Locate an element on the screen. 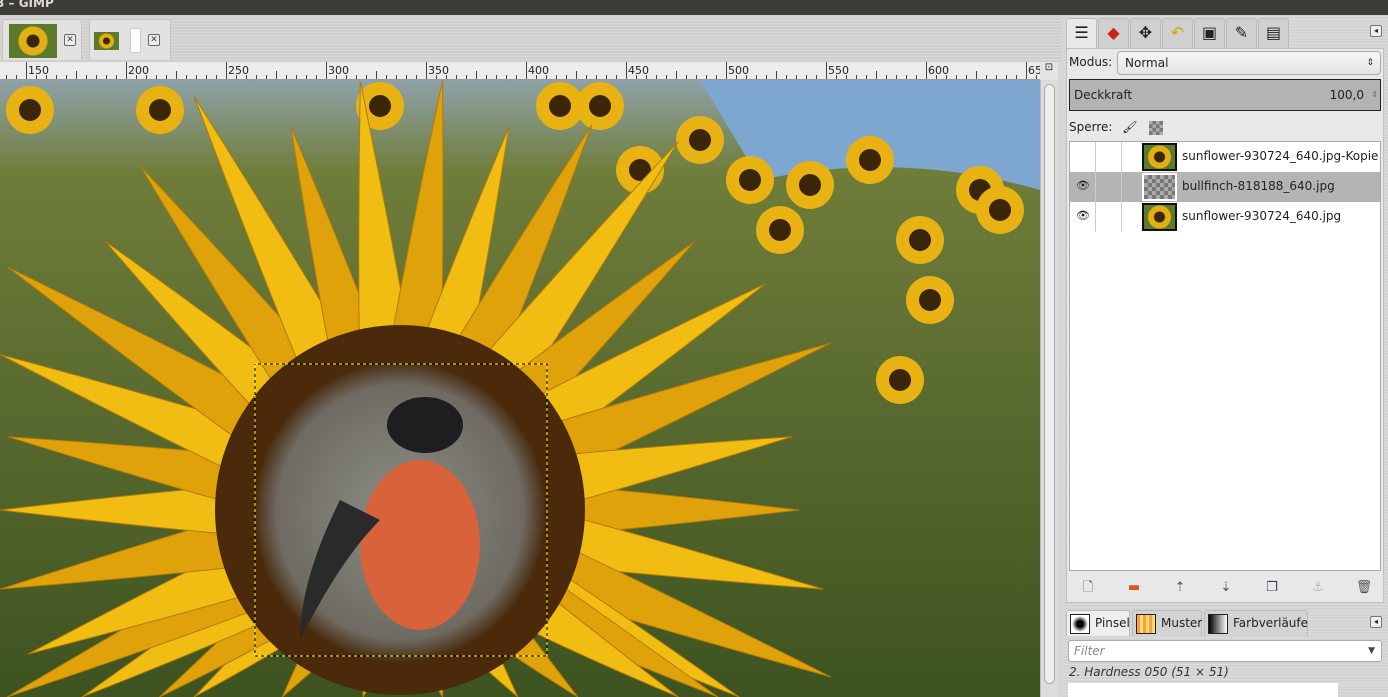 The width and height of the screenshot is (1388, 697). scrollbar-thumb is located at coordinates (1049, 384).